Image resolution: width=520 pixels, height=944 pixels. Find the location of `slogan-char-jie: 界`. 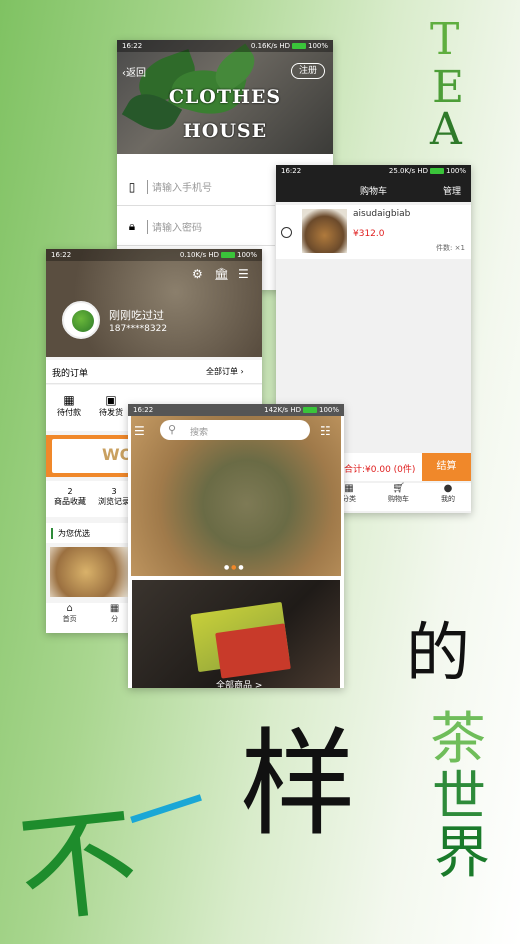

slogan-char-jie: 界 is located at coordinates (462, 853).